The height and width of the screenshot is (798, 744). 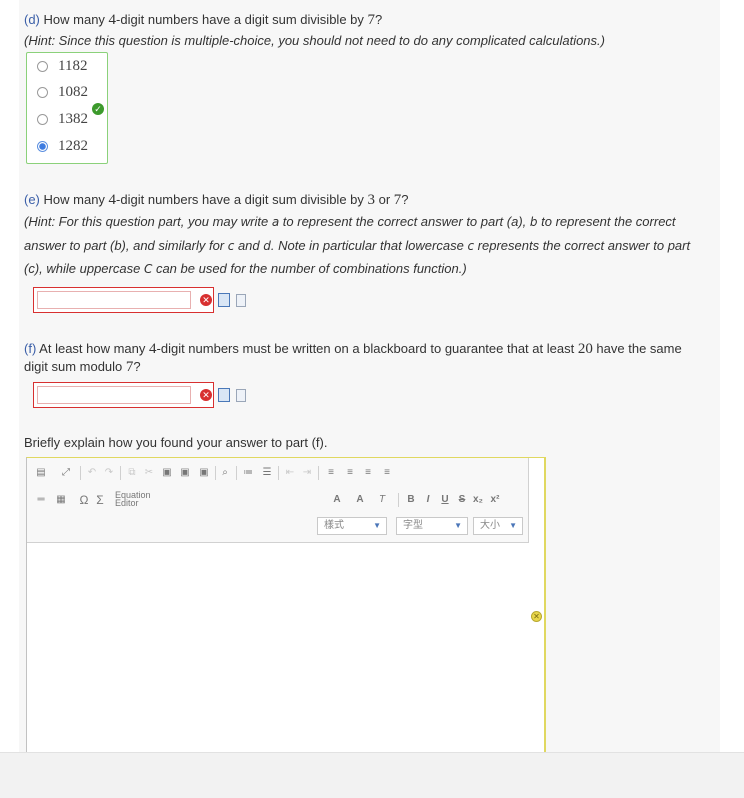 I want to click on question-f-line-2: digit sum modulo 7?, so click(x=82, y=367).